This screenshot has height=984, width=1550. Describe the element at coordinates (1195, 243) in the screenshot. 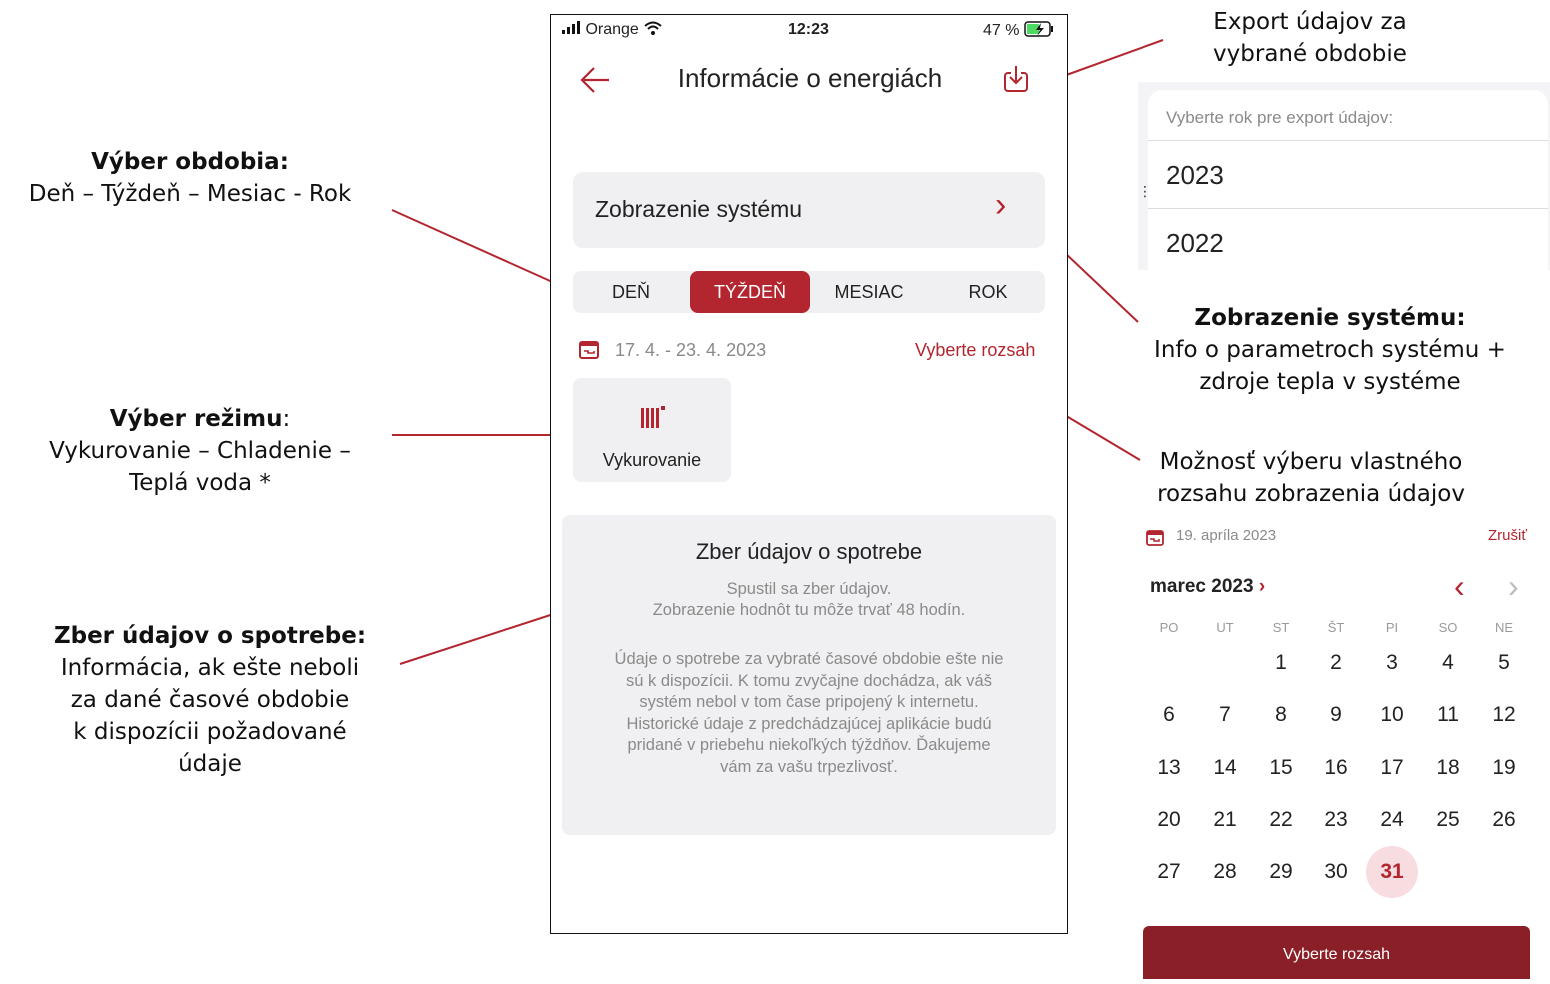

I see `export-year-option: 2022` at that location.